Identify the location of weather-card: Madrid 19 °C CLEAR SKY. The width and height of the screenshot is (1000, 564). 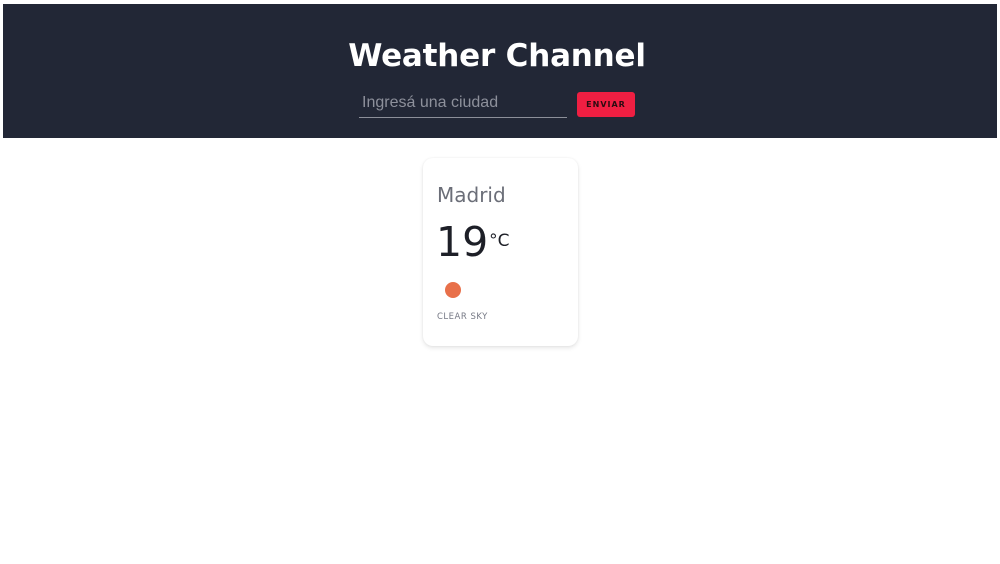
(500, 252).